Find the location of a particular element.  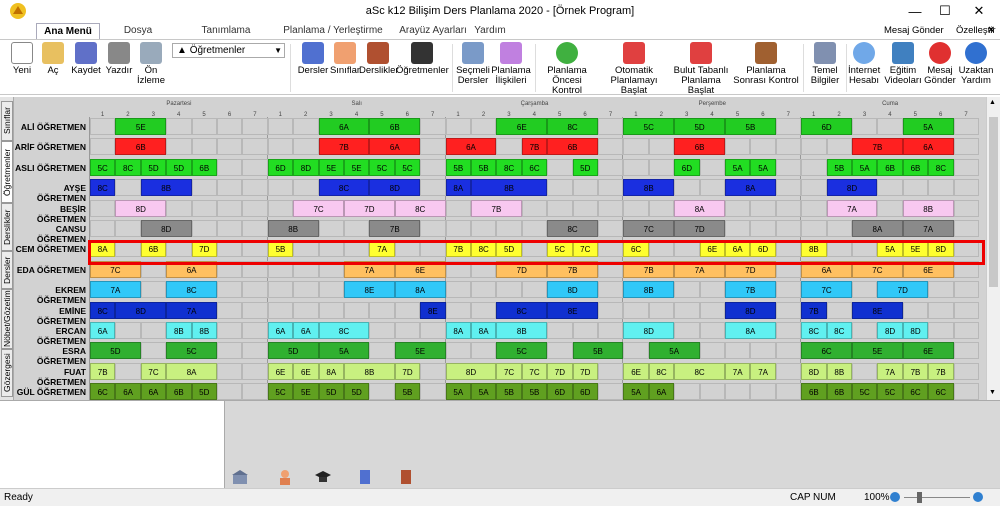

zoom-slider is located at coordinates (937, 497).